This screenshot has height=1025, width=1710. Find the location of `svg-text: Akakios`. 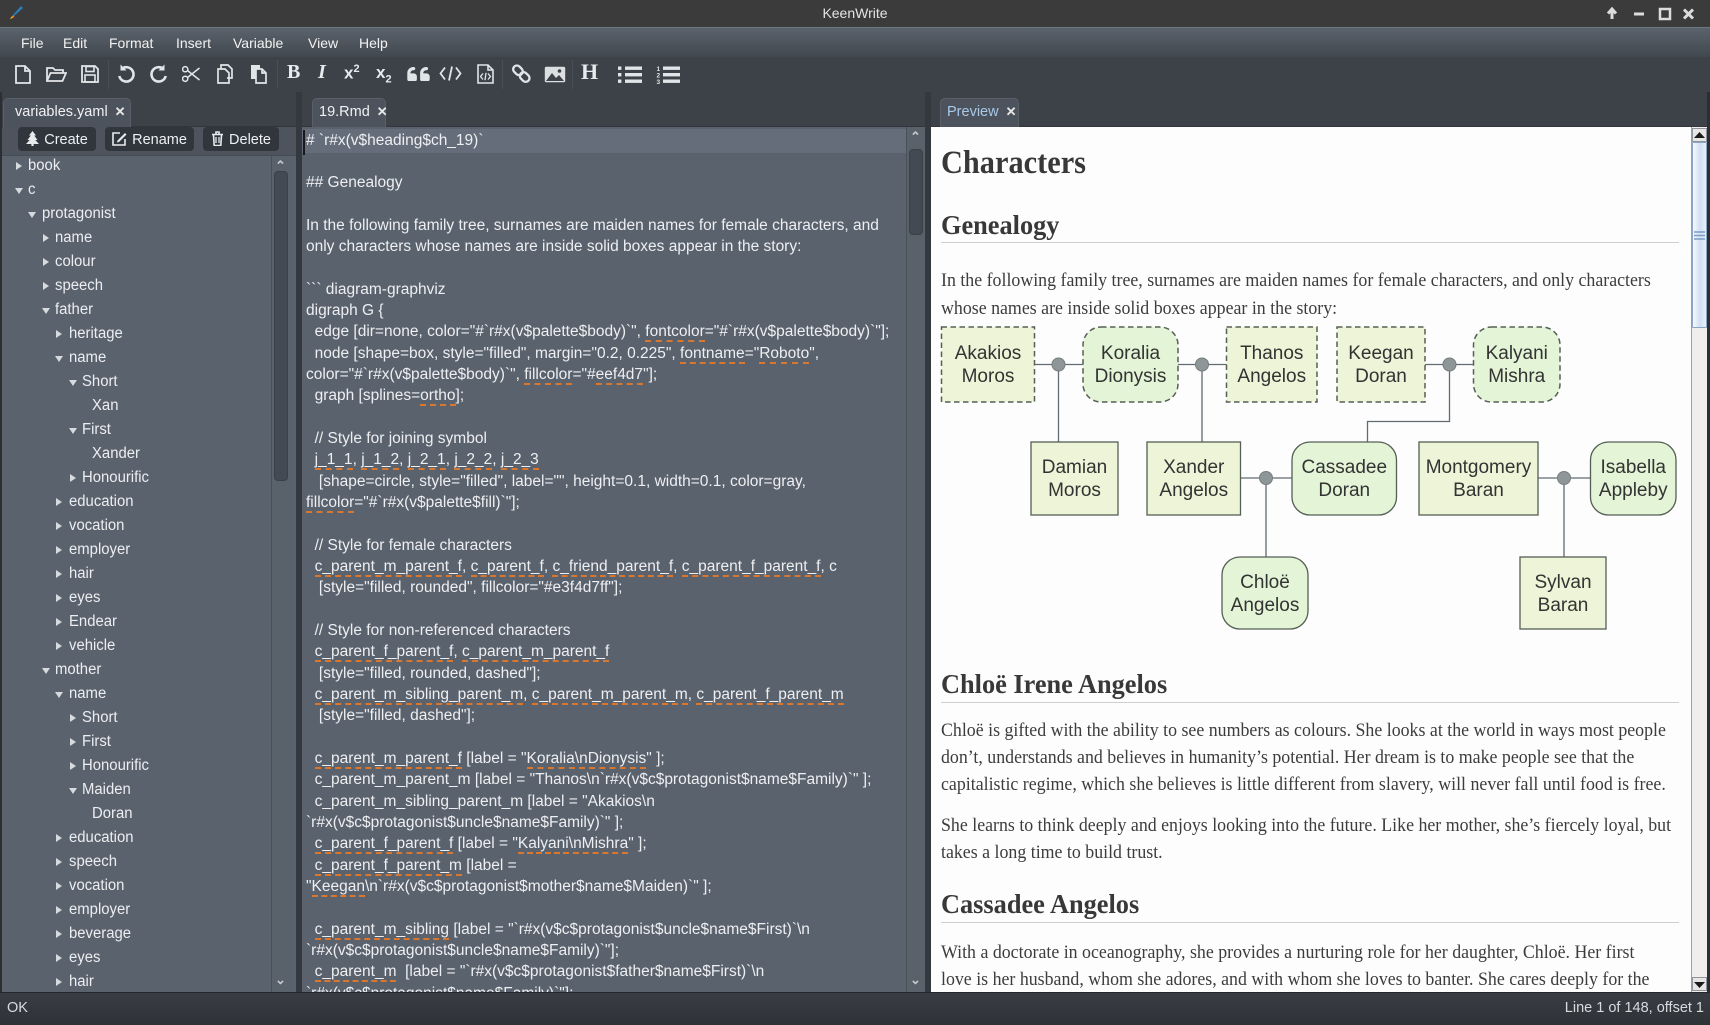

svg-text: Akakios is located at coordinates (988, 353).